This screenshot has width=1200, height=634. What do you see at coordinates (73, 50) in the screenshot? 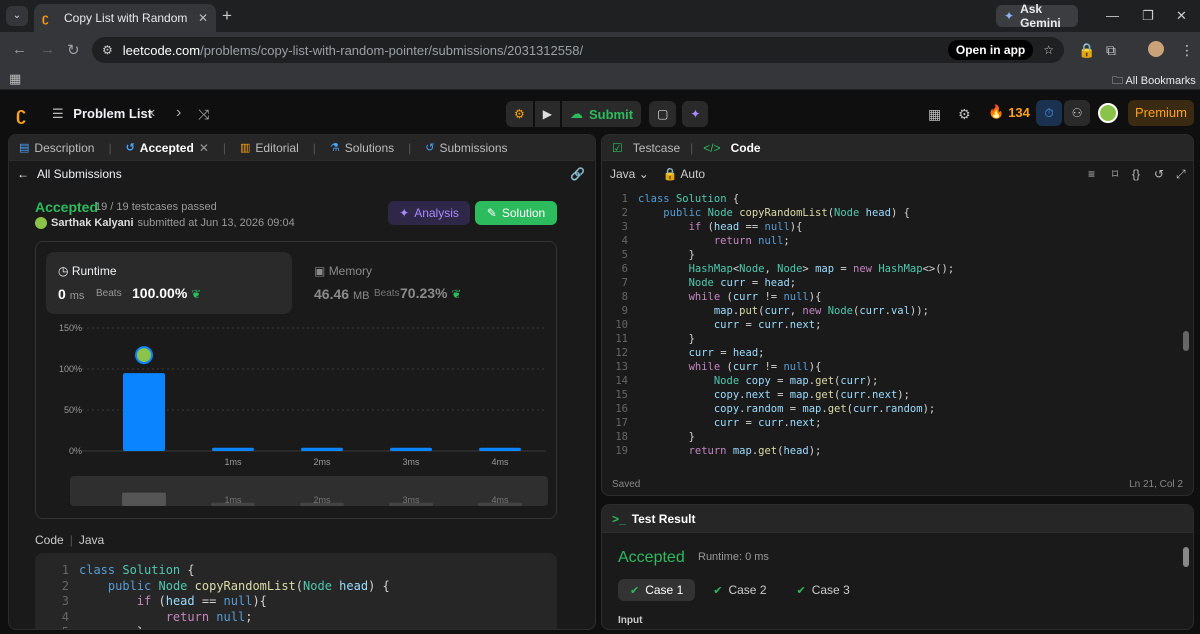
I see `reload-icon: ↻` at bounding box center [73, 50].